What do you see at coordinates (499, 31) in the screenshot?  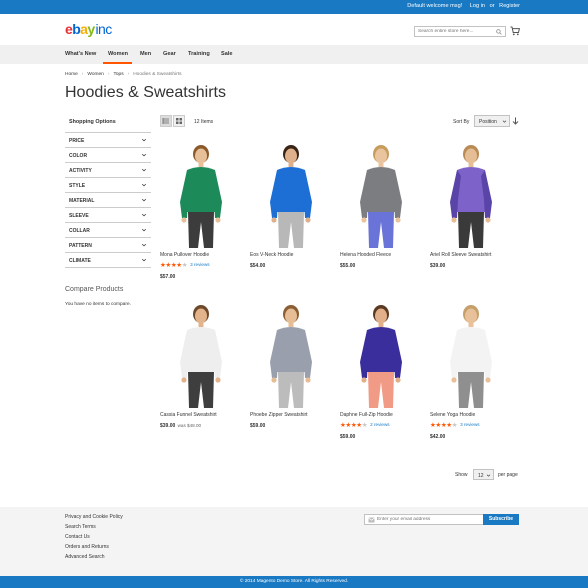 I see `search-icon` at bounding box center [499, 31].